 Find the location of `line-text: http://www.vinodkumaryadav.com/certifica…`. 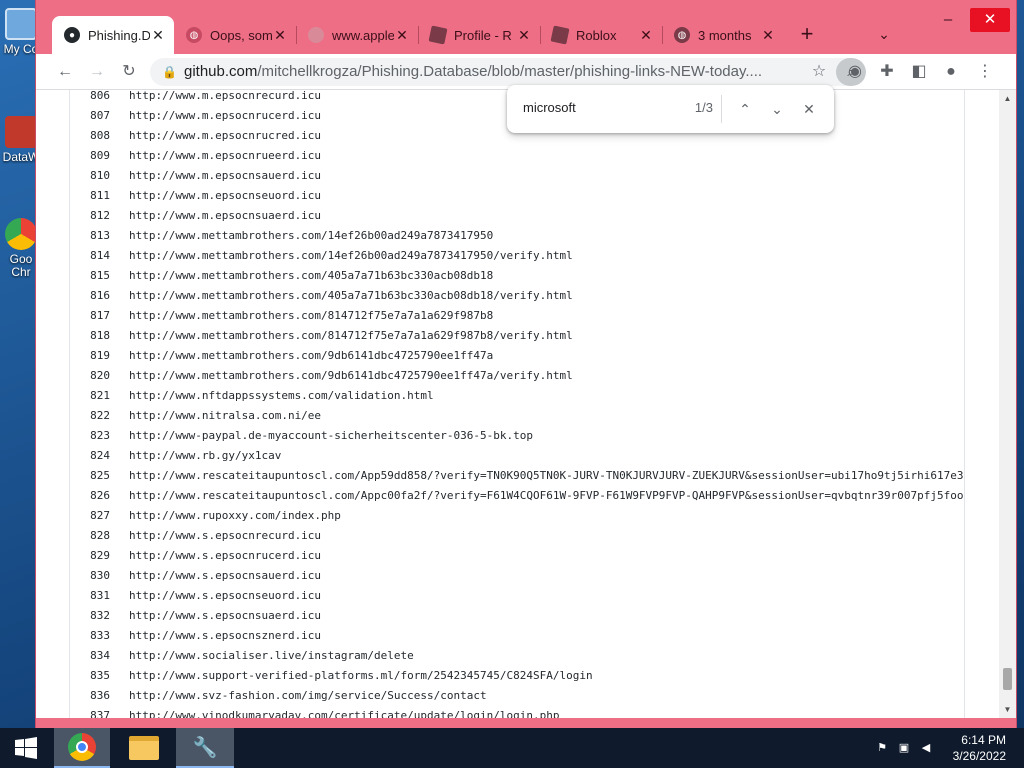

line-text: http://www.vinodkumaryadav.com/certifica… is located at coordinates (344, 713).